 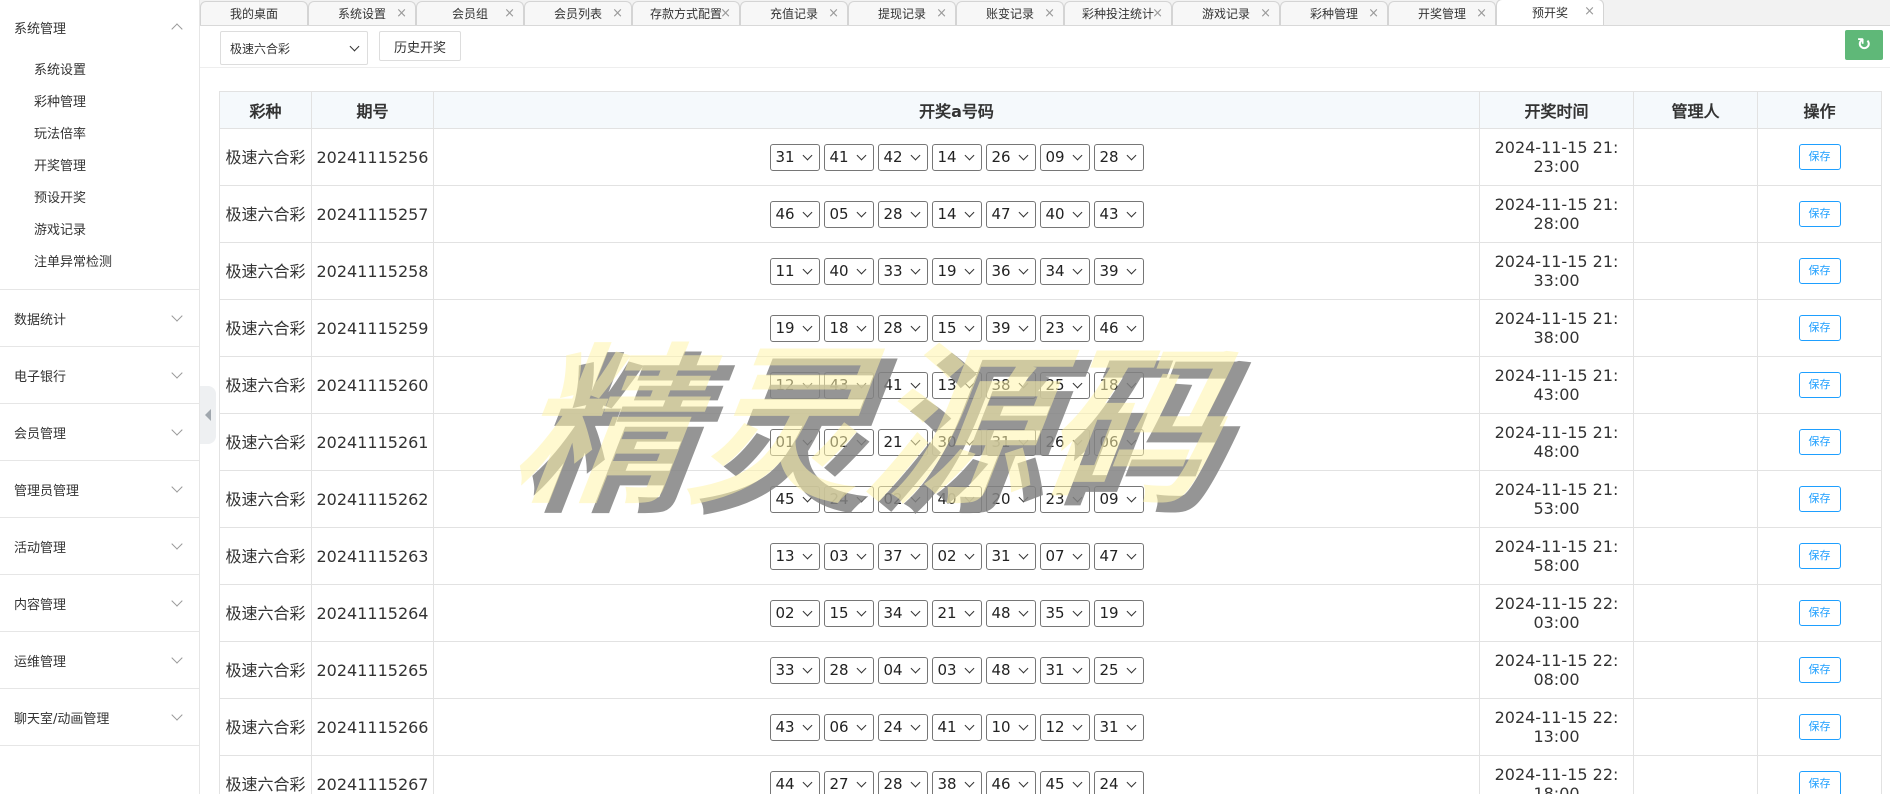 What do you see at coordinates (1118, 271) in the screenshot?
I see `number-select: 39` at bounding box center [1118, 271].